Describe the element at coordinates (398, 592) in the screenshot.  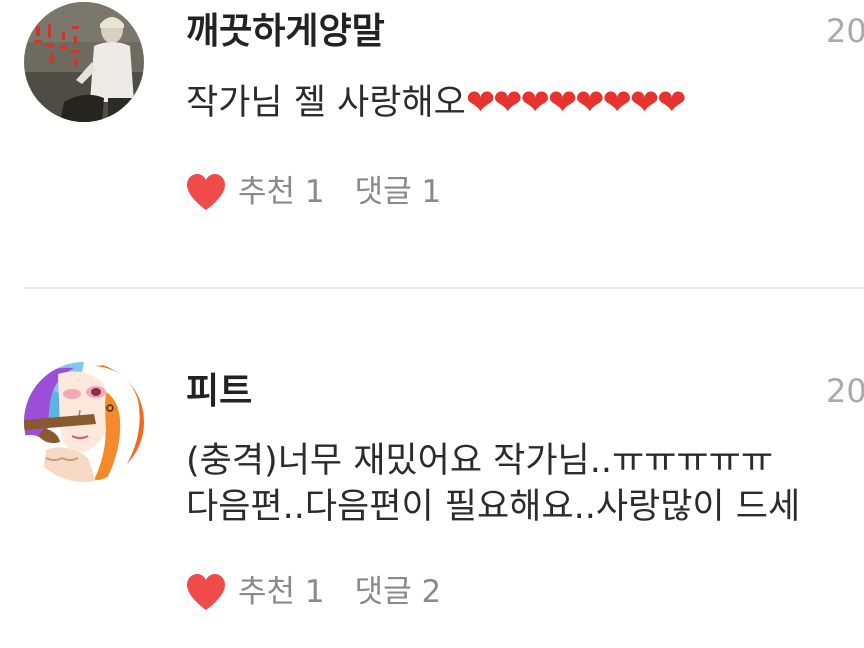
I see `reply-count: 댓글 2` at that location.